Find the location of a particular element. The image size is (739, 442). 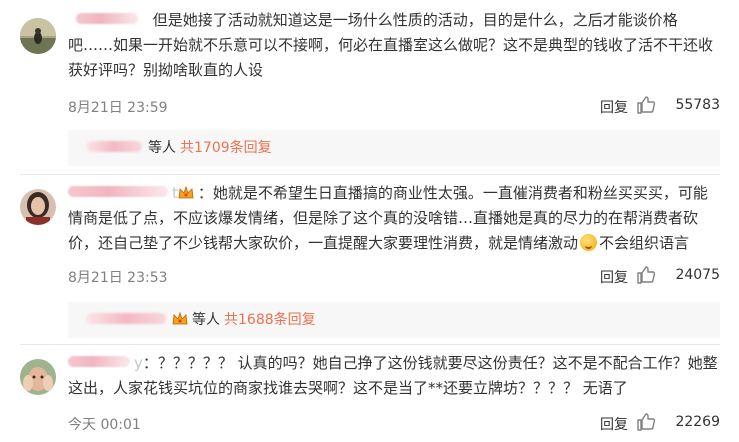

timestamp: 8月21日 23:59 is located at coordinates (118, 108).